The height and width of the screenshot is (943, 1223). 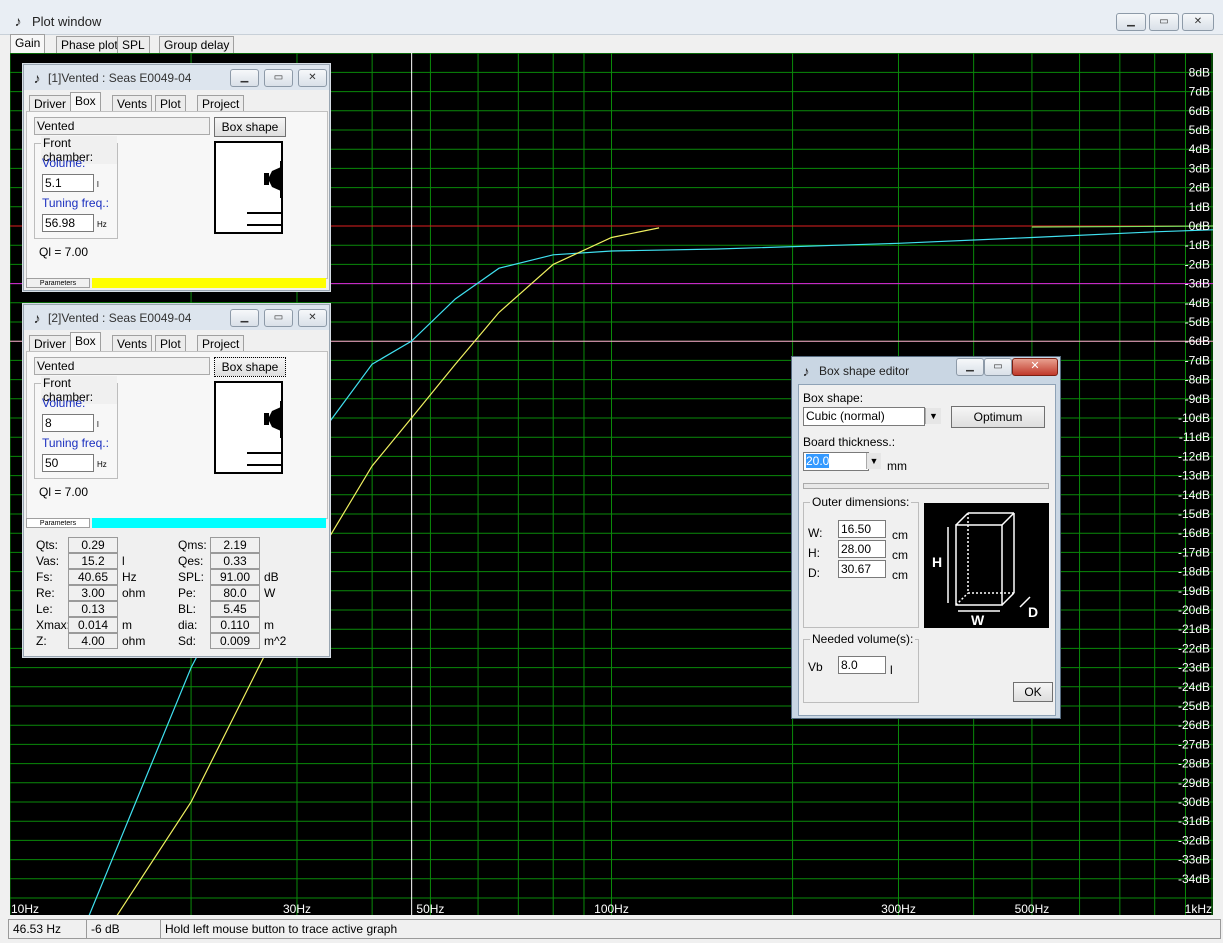 I want to click on status-frequency: 46.53 Hz, so click(x=49, y=929).